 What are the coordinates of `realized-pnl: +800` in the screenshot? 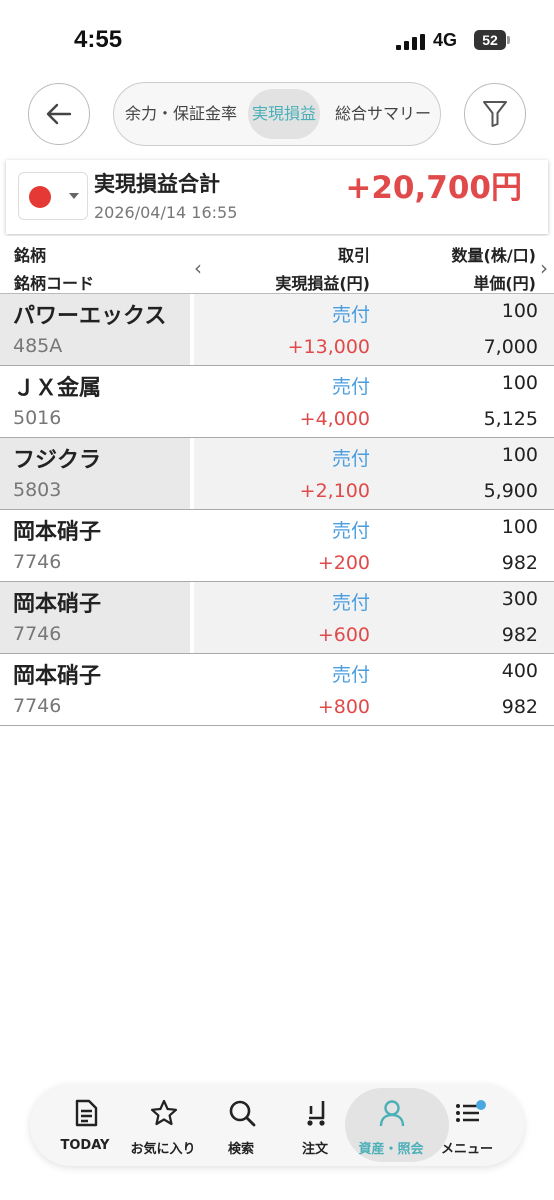 It's located at (343, 707).